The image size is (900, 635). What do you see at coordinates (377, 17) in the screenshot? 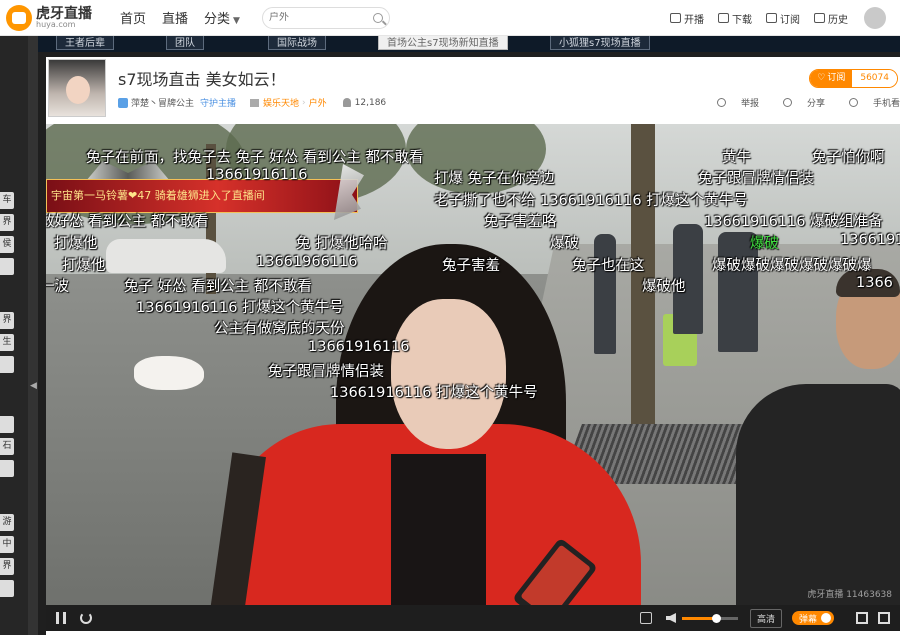
I see `search-icon` at bounding box center [377, 17].